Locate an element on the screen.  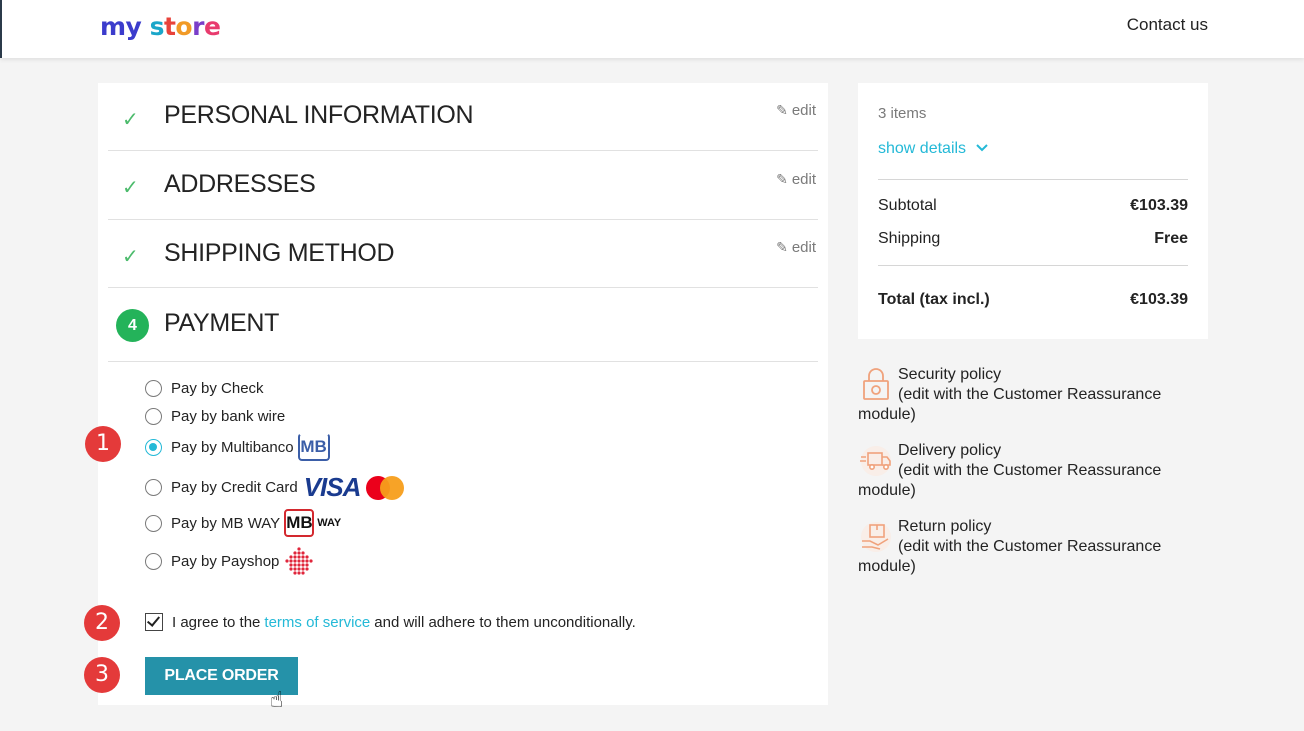
subtotal-row: Subtotal €103.39 is located at coordinates (1033, 206).